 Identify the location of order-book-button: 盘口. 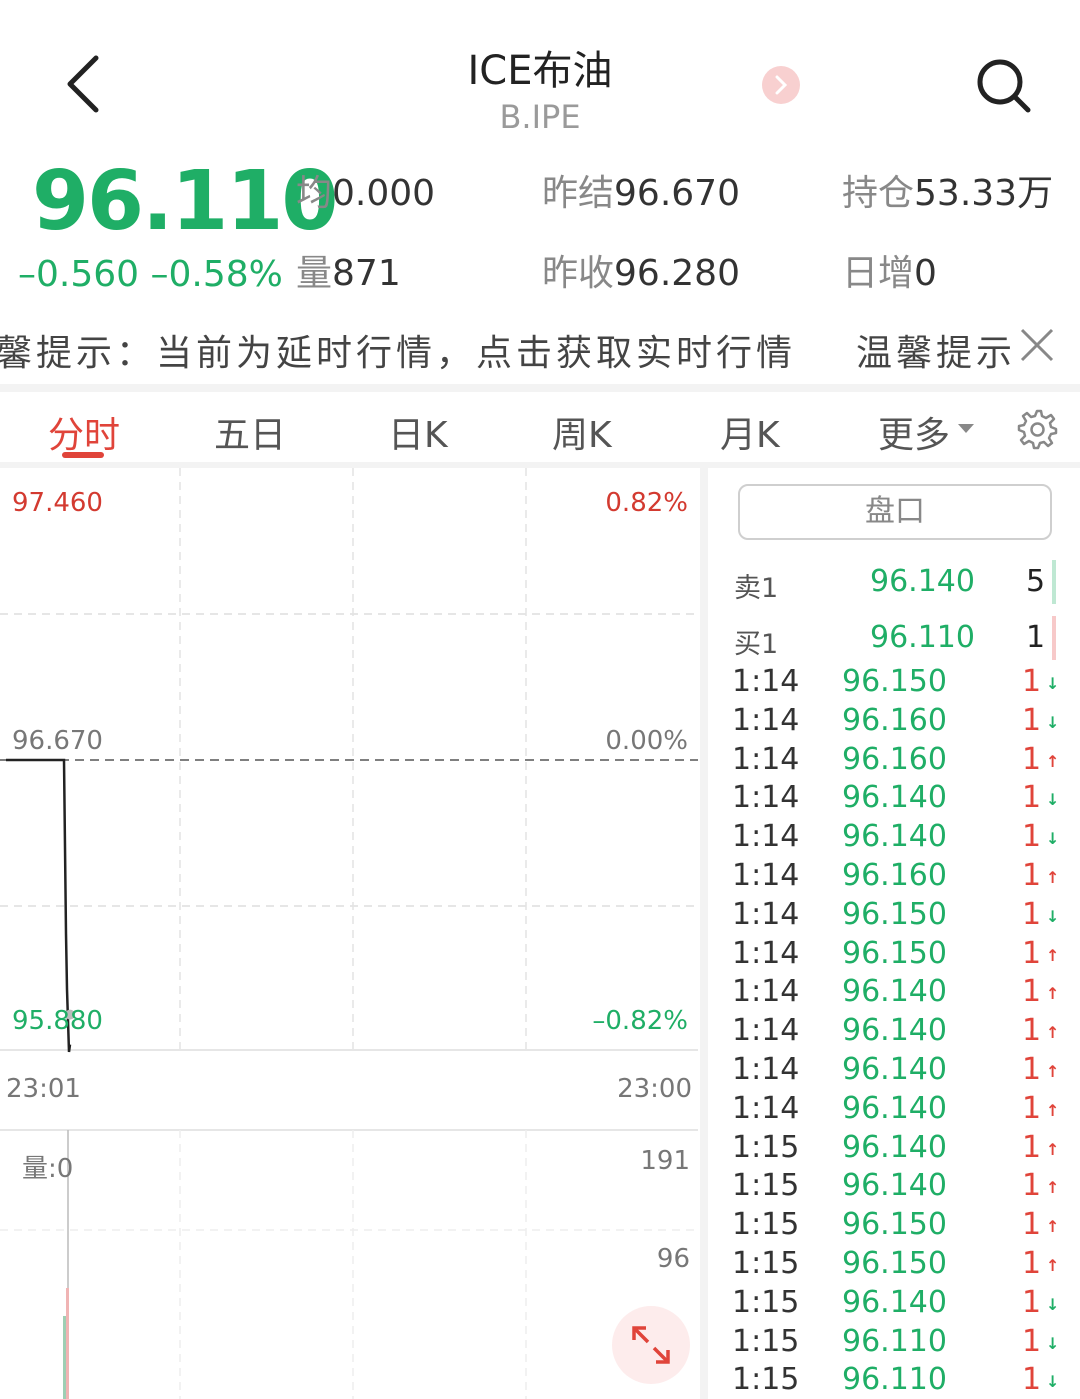
(895, 512).